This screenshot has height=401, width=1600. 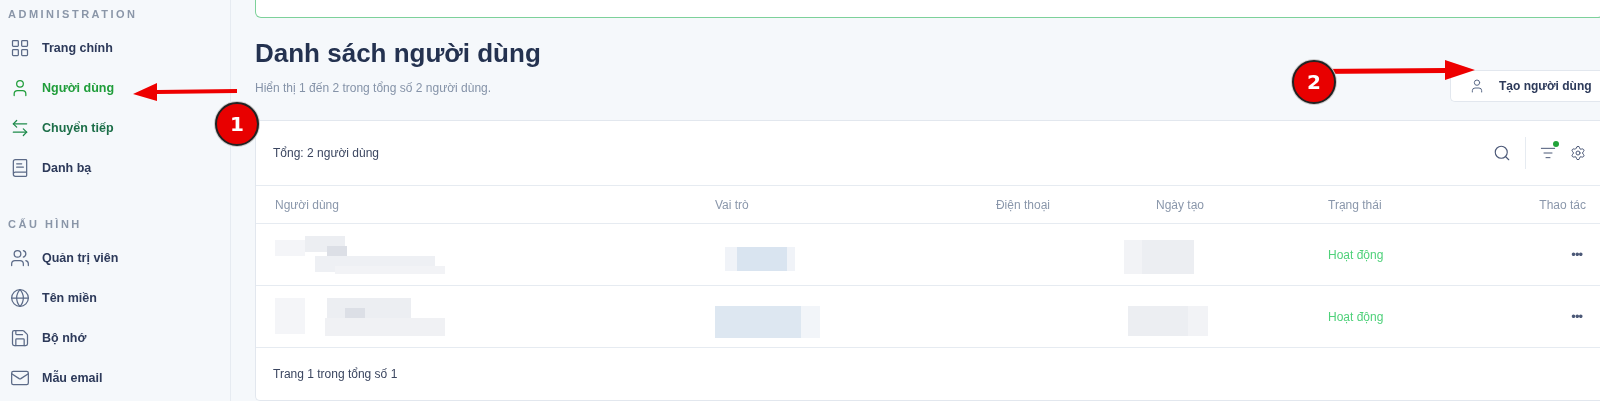 I want to click on column-header: Thao tác, so click(x=1562, y=204).